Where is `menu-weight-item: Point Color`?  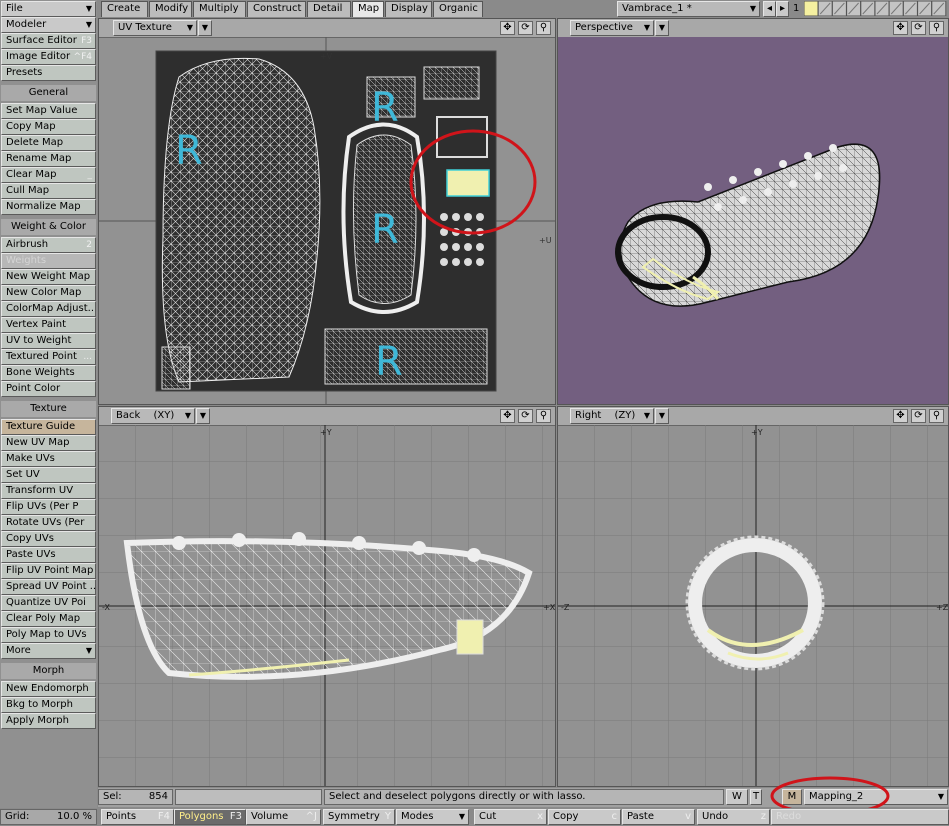
menu-weight-item: Point Color is located at coordinates (48, 389).